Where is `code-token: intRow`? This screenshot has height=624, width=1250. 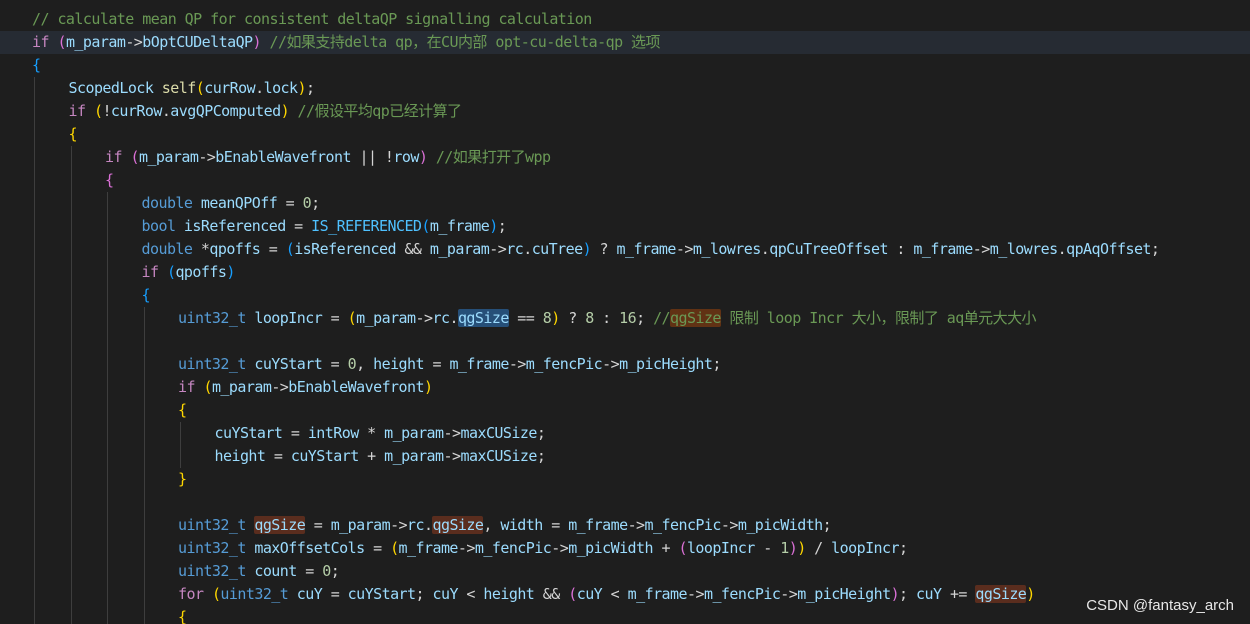 code-token: intRow is located at coordinates (333, 433).